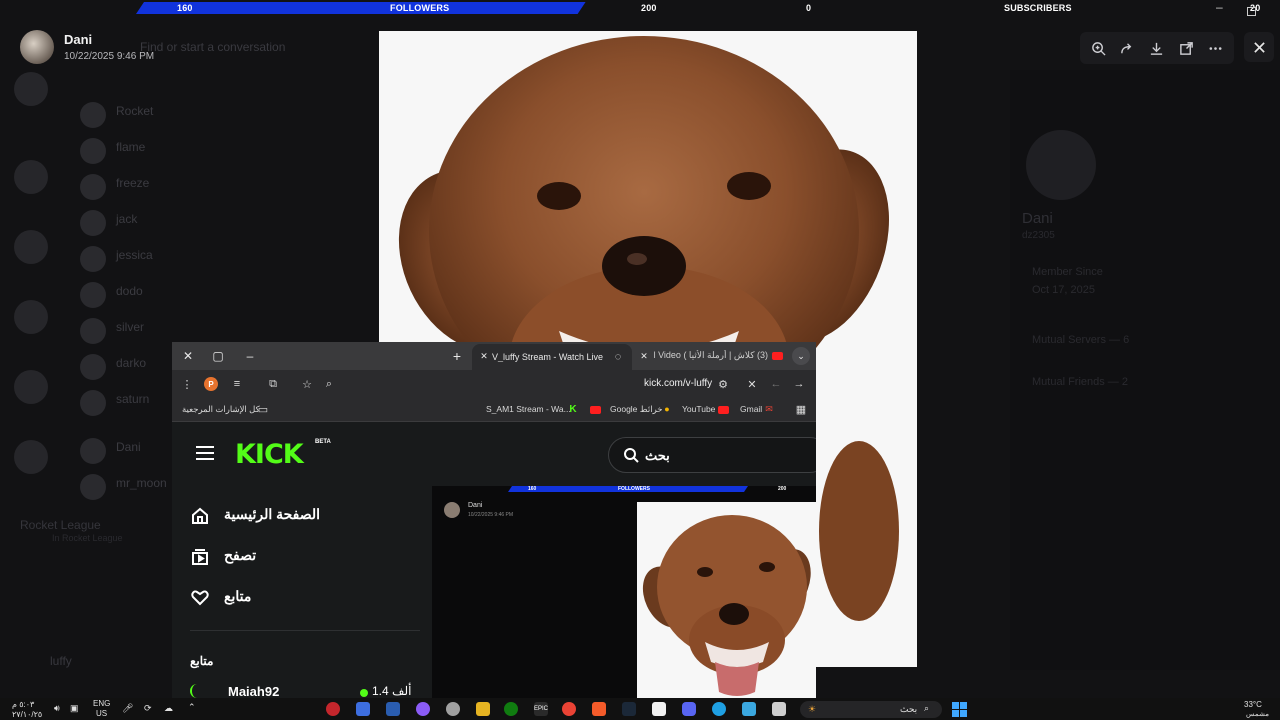 This screenshot has width=1280, height=720. Describe the element at coordinates (240, 555) in the screenshot. I see `nav-browse-label: تصفح` at that location.